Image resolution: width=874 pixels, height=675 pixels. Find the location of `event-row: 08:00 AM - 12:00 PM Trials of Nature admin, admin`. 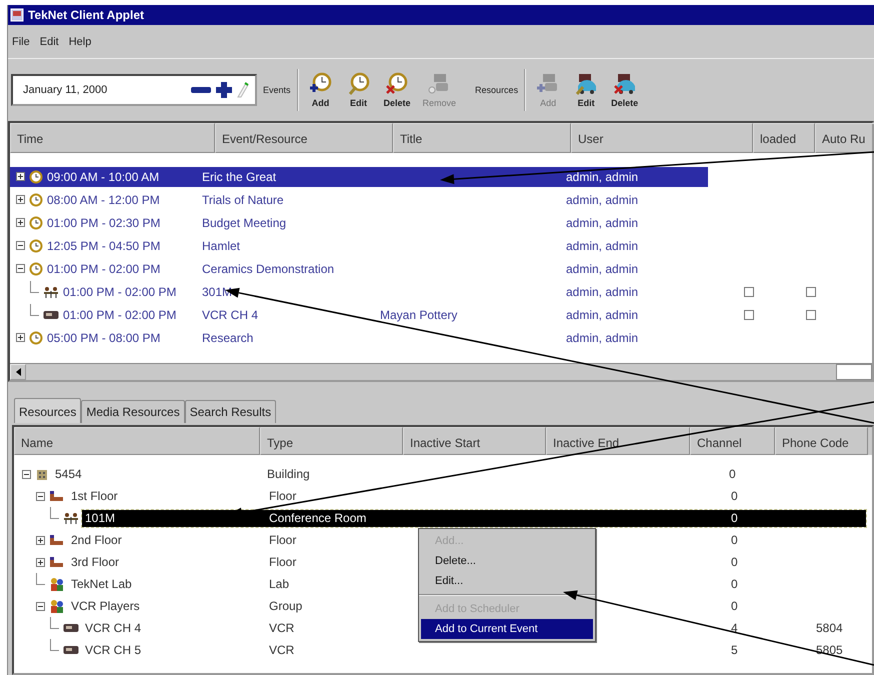

event-row: 08:00 AM - 12:00 PM Trials of Nature admin, admin is located at coordinates (359, 200).